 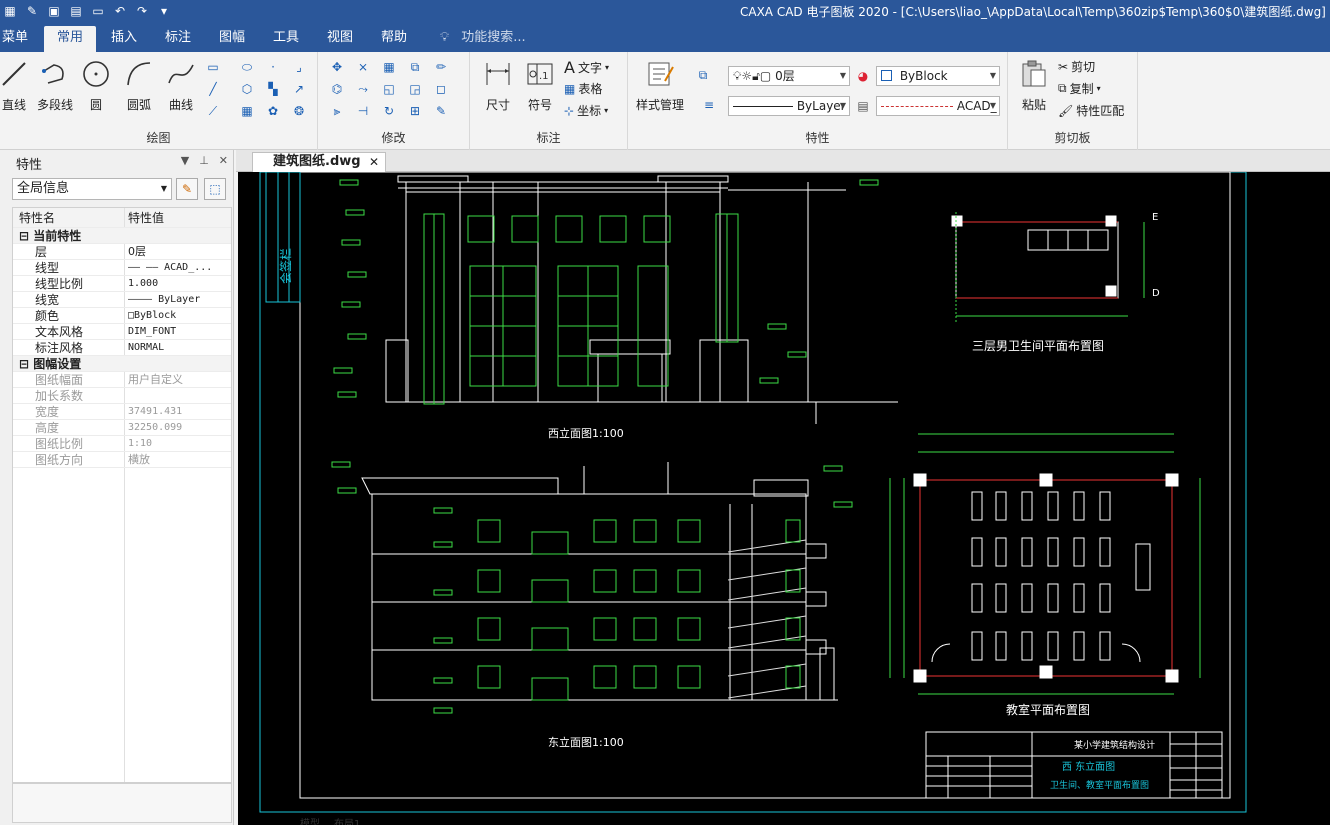 I want to click on close-tab-icon: ✕, so click(x=374, y=162).